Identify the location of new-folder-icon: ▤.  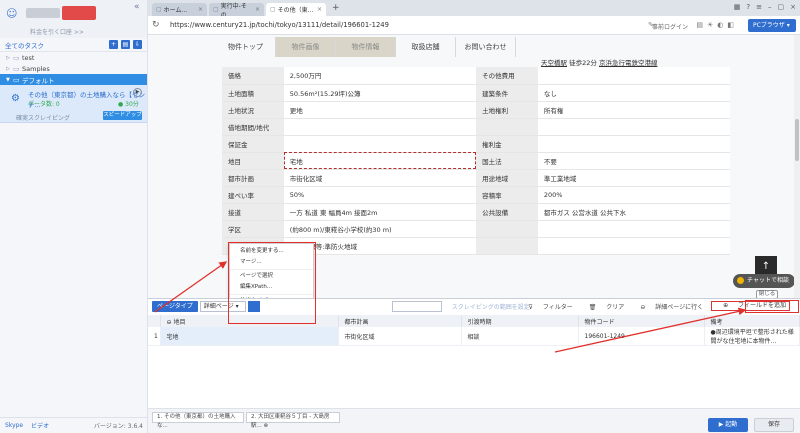
(125, 44).